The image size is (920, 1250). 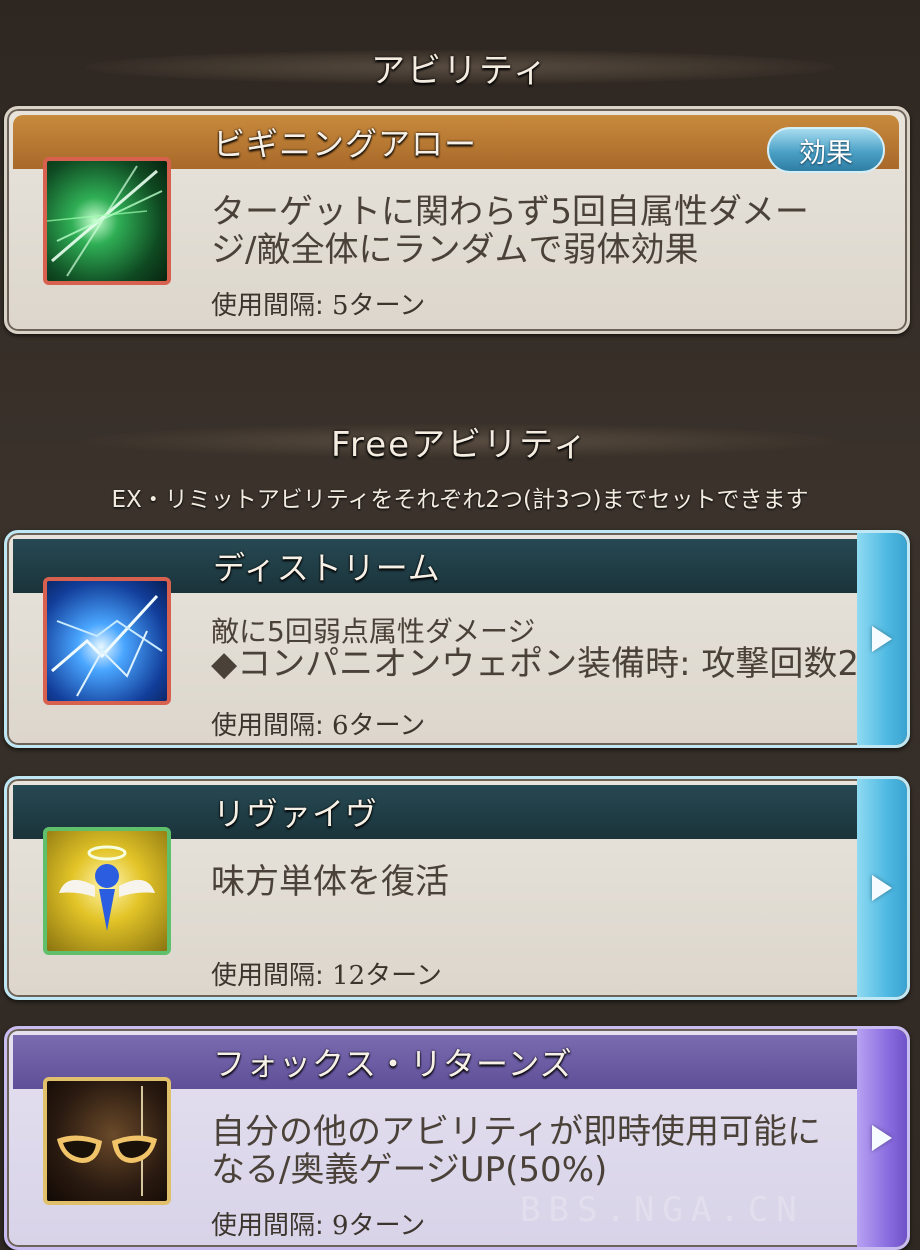 I want to click on sunglasses-icon, so click(x=107, y=1141).